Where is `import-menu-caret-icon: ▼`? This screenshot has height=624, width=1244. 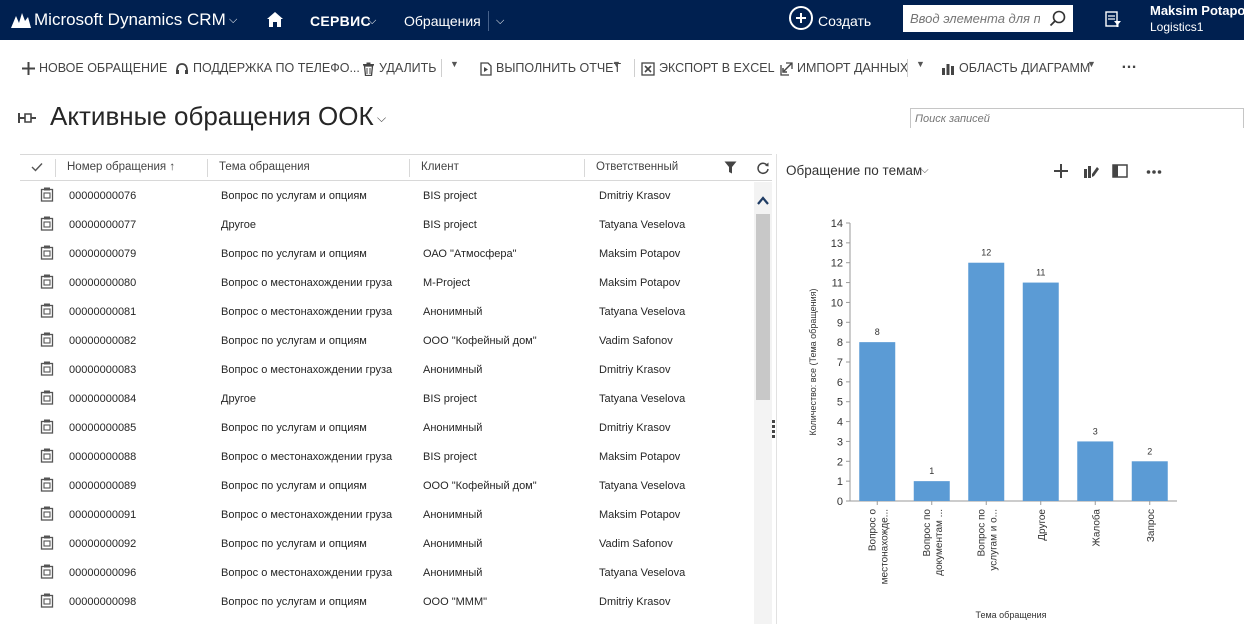
import-menu-caret-icon: ▼ is located at coordinates (920, 64).